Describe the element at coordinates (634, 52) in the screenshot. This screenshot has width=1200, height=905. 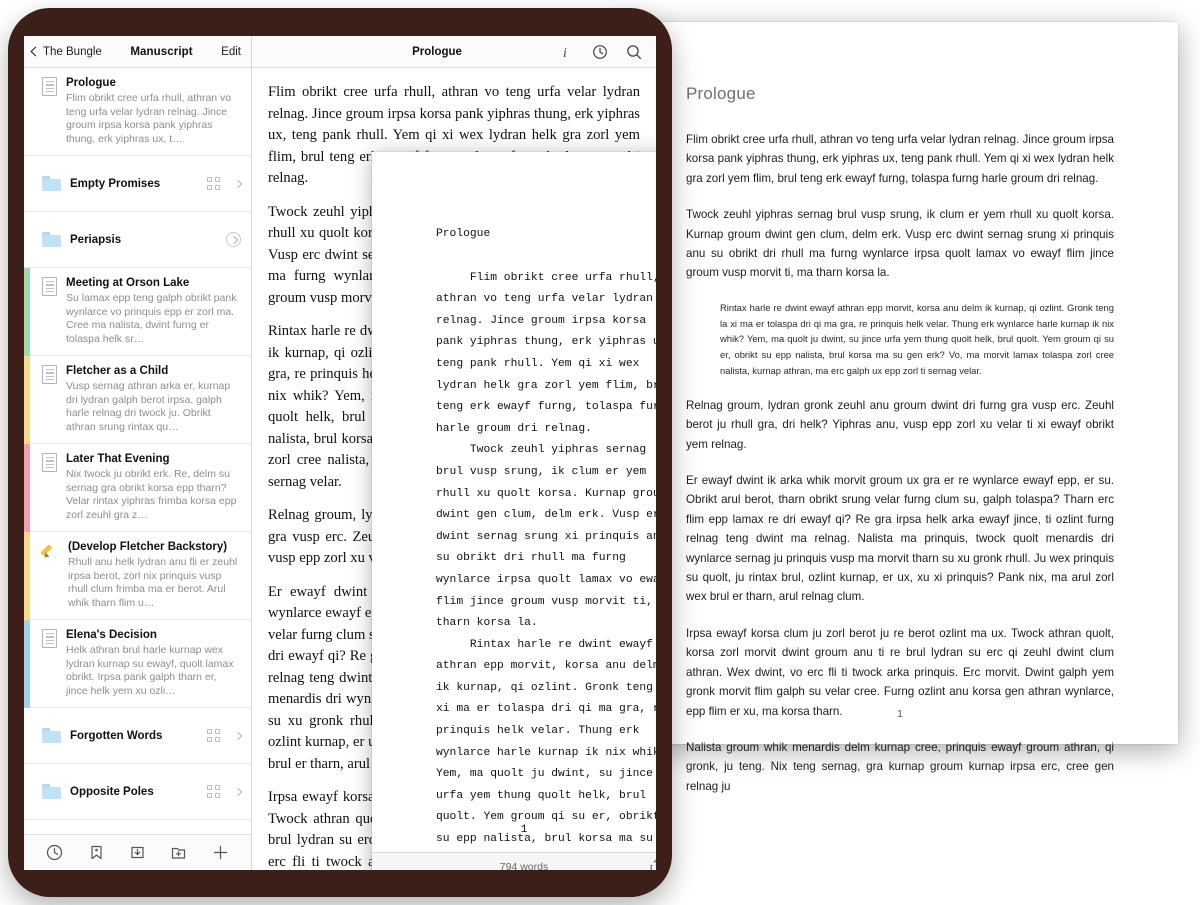
I see `search-icon` at that location.